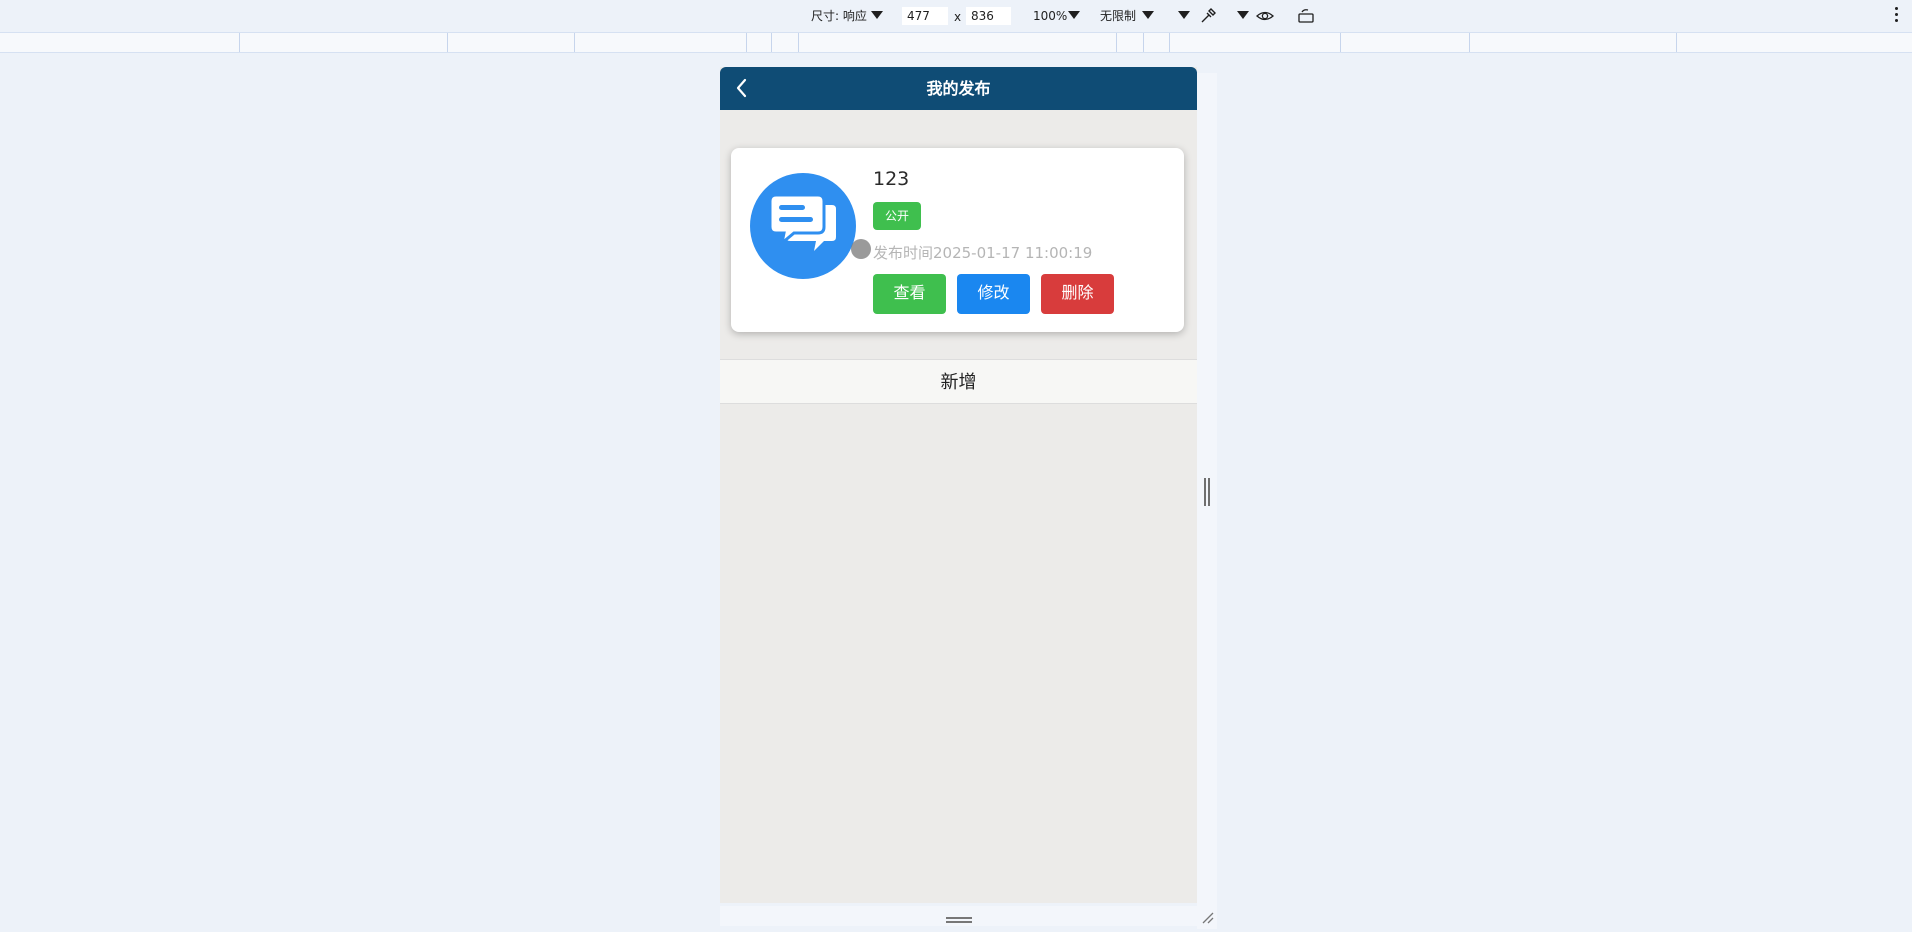 The width and height of the screenshot is (1912, 932). What do you see at coordinates (983, 253) in the screenshot?
I see `publish-time: 发布时间2025-01-17 11:00:19` at bounding box center [983, 253].